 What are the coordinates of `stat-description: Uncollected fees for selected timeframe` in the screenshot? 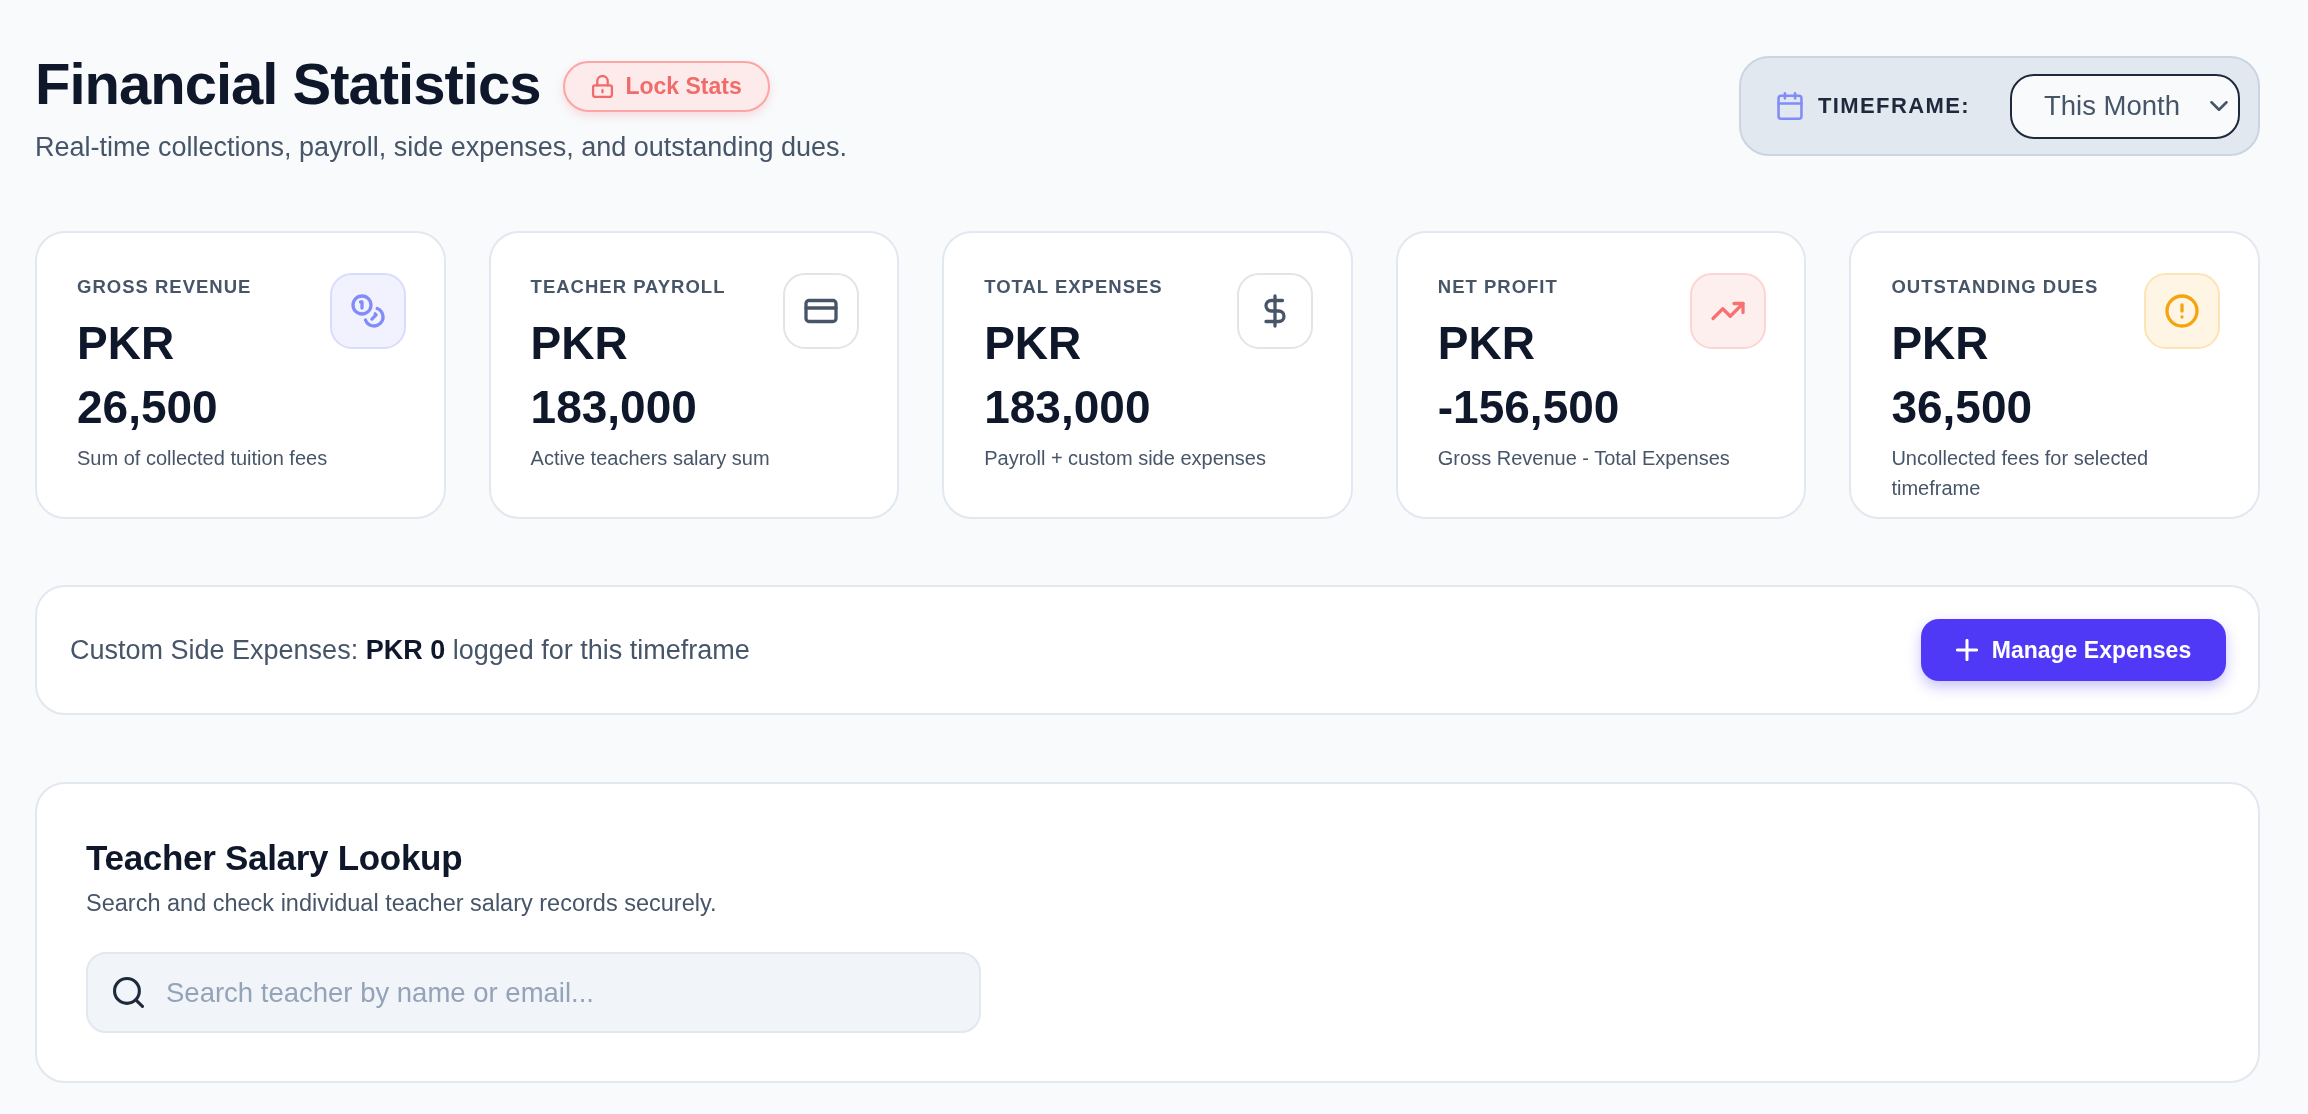 It's located at (2020, 473).